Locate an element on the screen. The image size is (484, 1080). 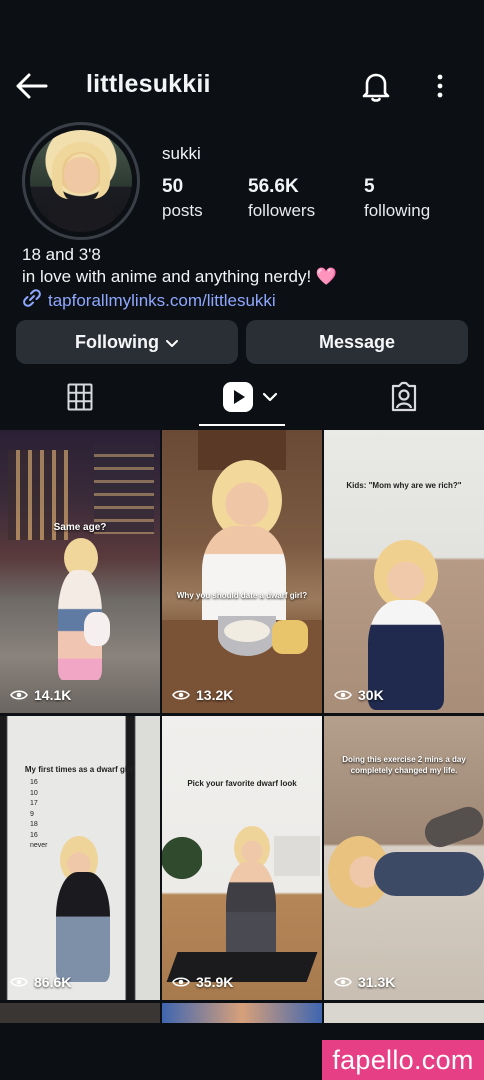
grid-icon is located at coordinates (80, 399).